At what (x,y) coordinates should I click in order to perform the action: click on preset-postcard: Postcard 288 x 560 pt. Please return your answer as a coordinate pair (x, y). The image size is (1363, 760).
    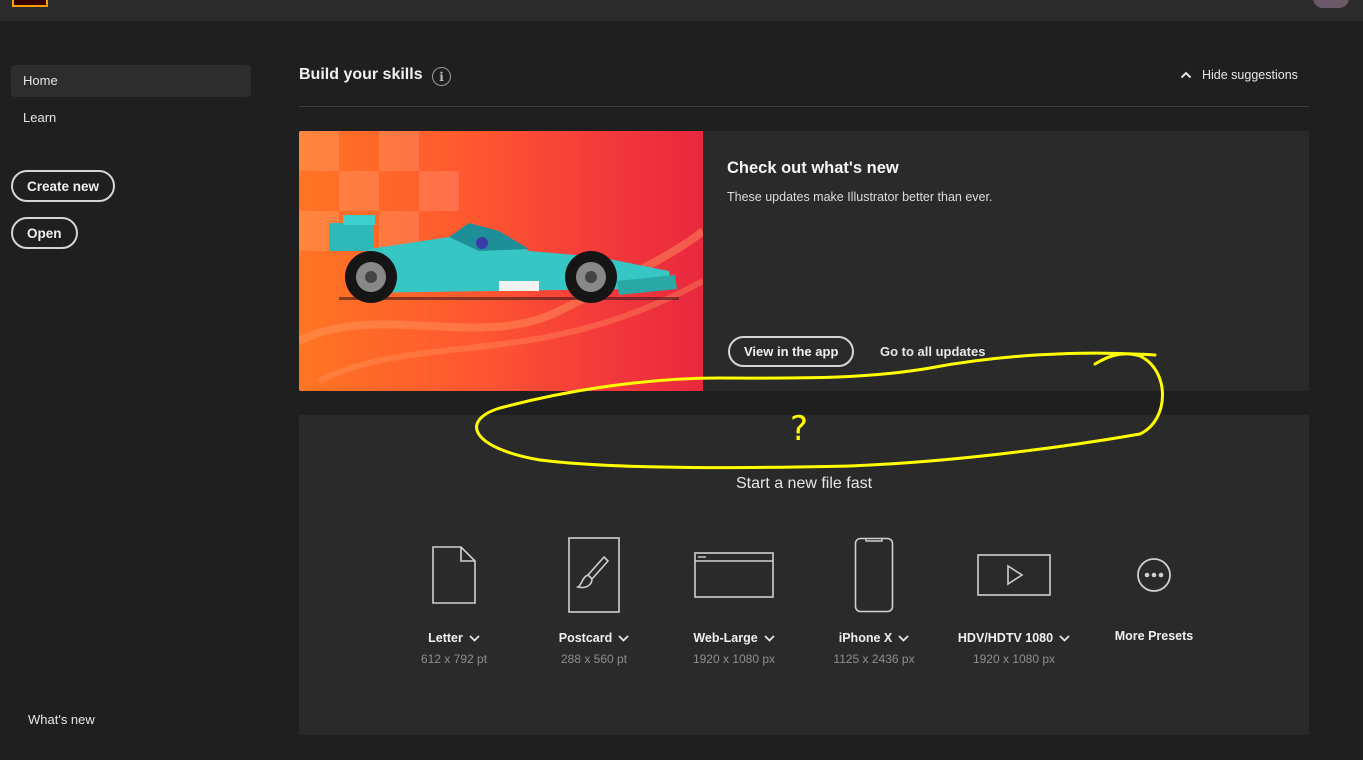
    Looking at the image, I should click on (594, 599).